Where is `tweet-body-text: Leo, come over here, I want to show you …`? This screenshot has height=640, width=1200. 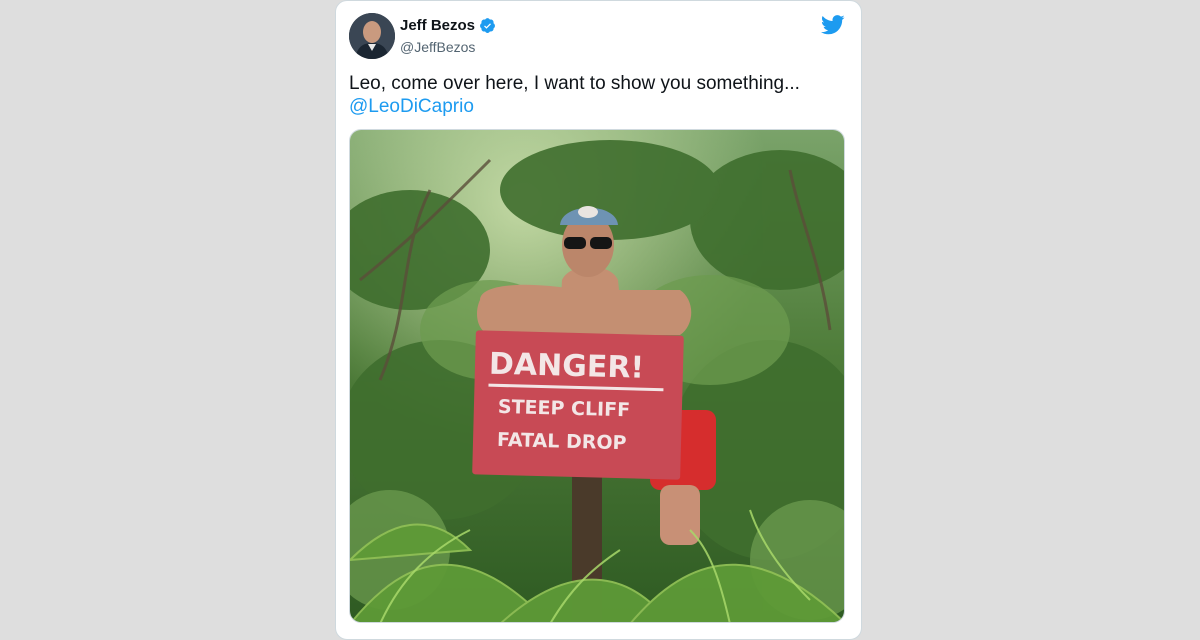 tweet-body-text: Leo, come over here, I want to show you … is located at coordinates (574, 83).